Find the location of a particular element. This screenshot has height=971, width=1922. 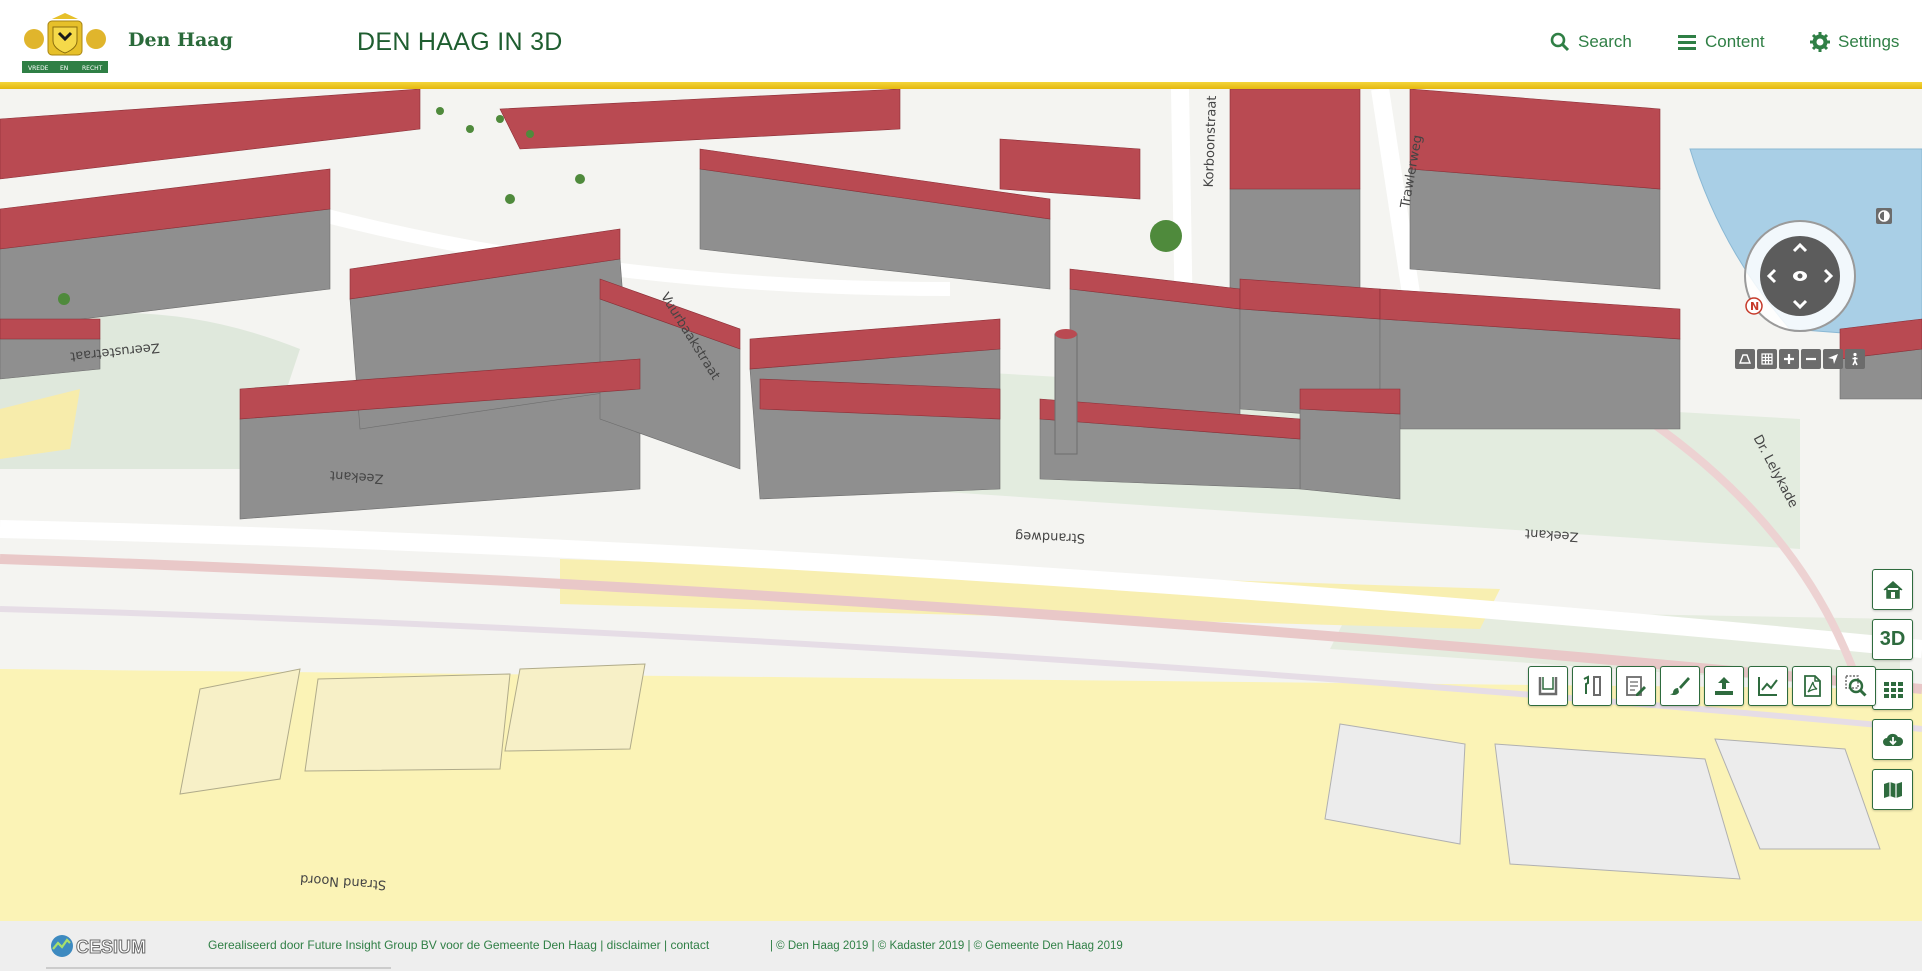

grid-toggle-button is located at coordinates (1767, 359).